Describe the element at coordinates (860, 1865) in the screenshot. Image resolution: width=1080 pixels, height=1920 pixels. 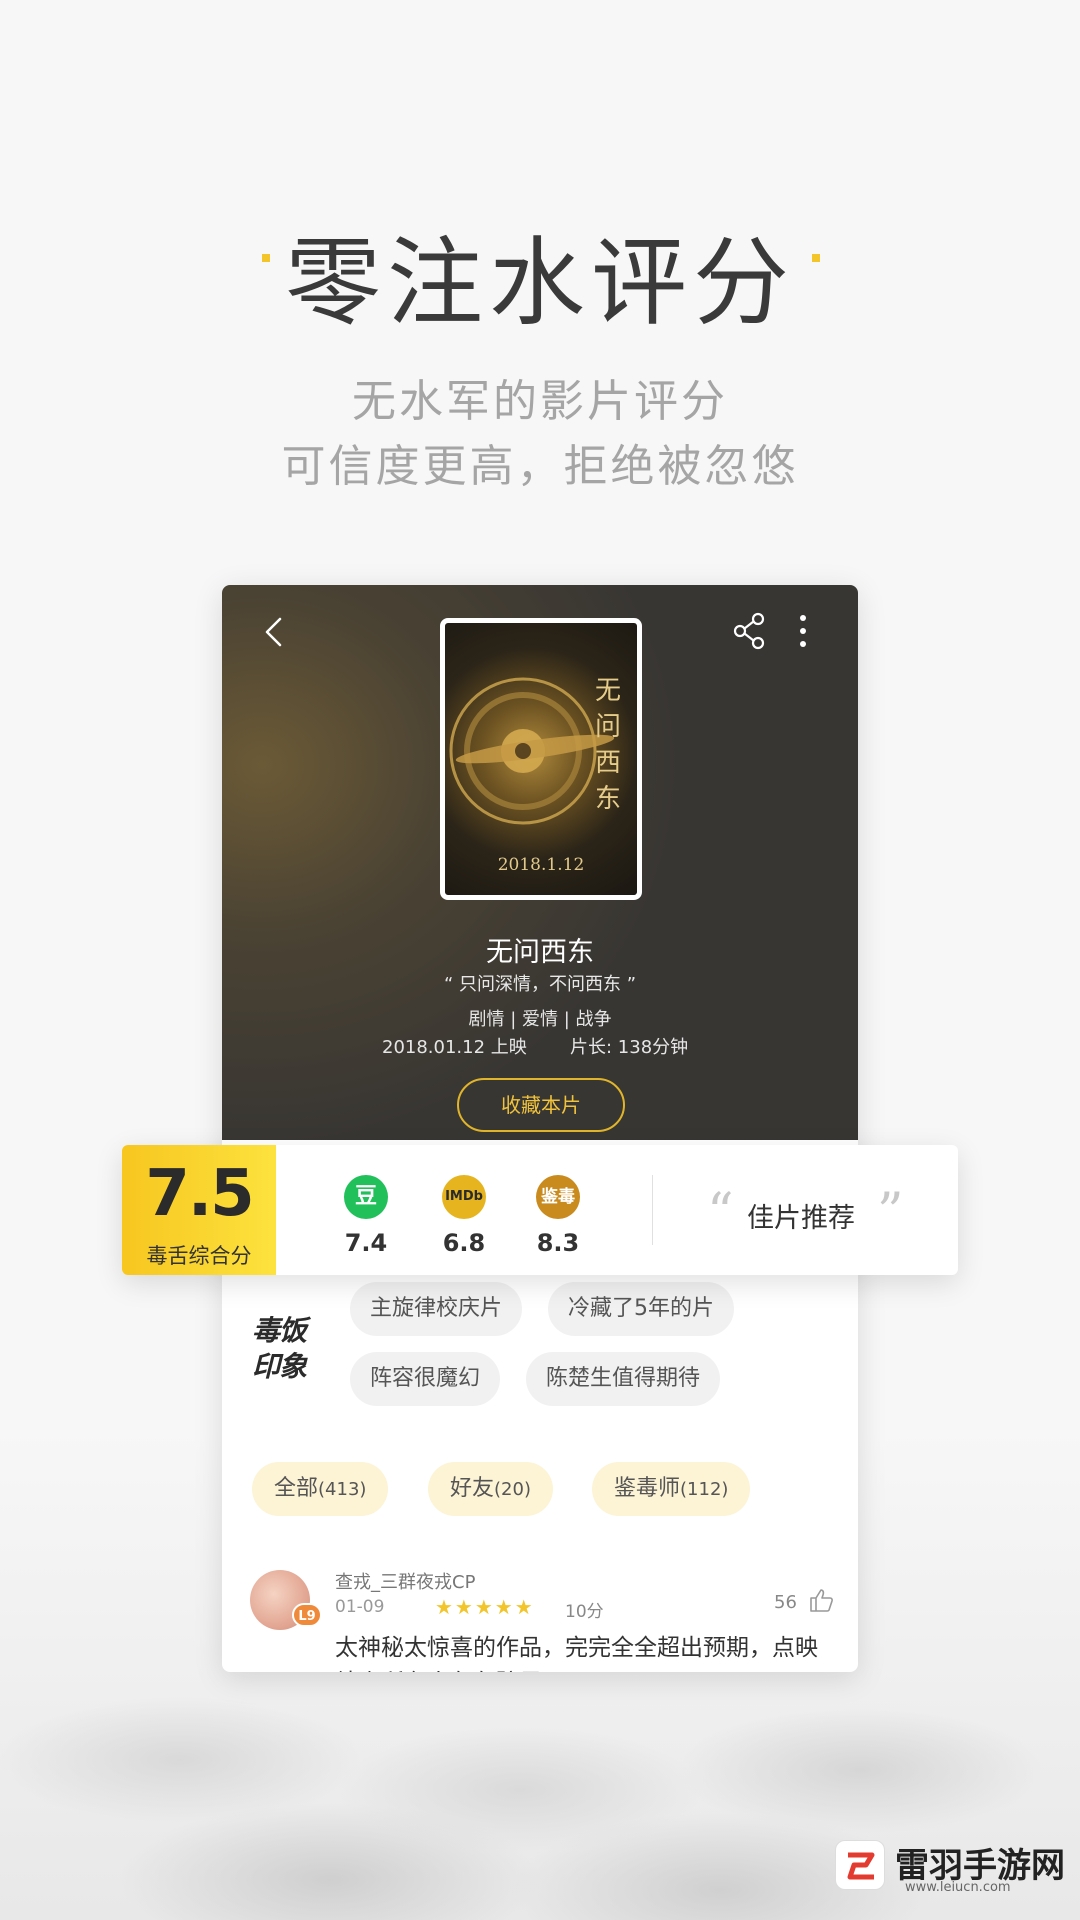
I see `watermark-logo-icon` at that location.